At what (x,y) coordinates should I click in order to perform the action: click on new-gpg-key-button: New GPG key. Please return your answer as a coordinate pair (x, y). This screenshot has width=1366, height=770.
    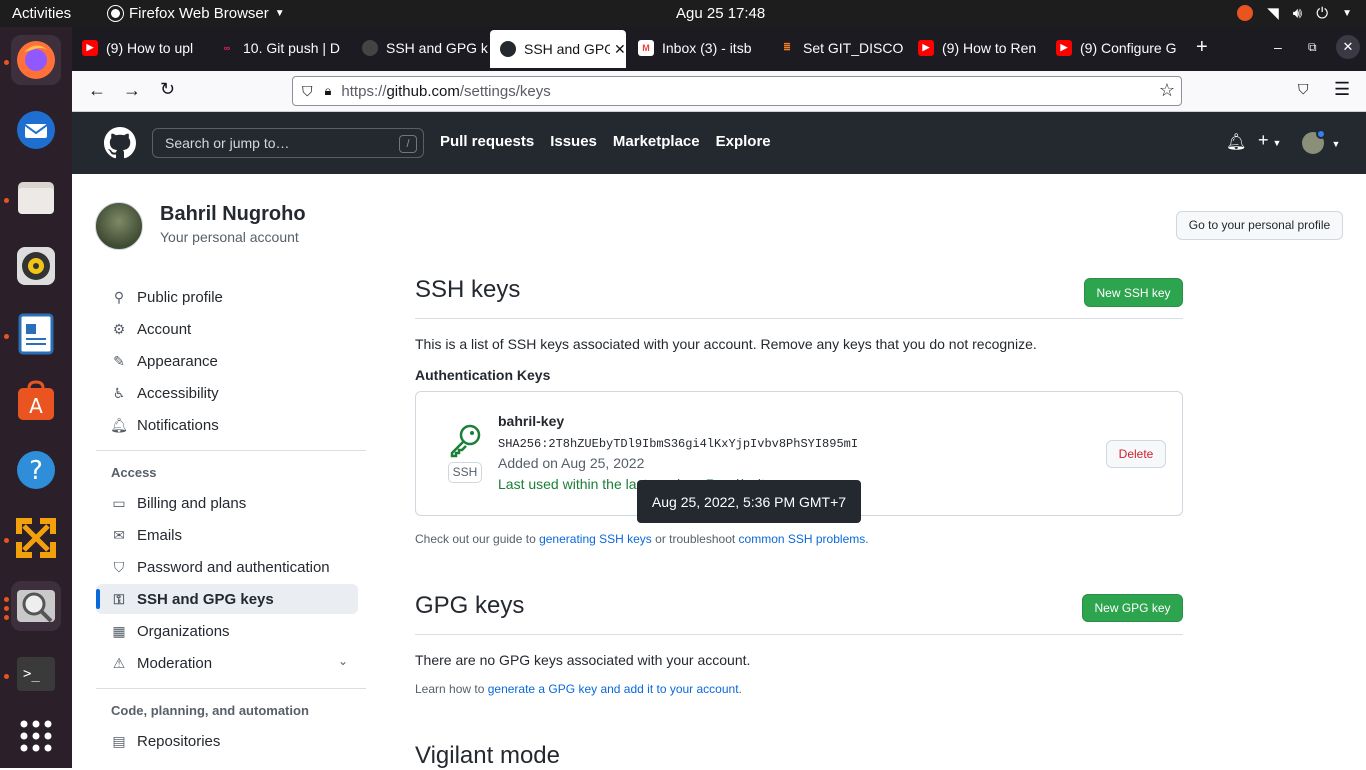
    Looking at the image, I should click on (1132, 608).